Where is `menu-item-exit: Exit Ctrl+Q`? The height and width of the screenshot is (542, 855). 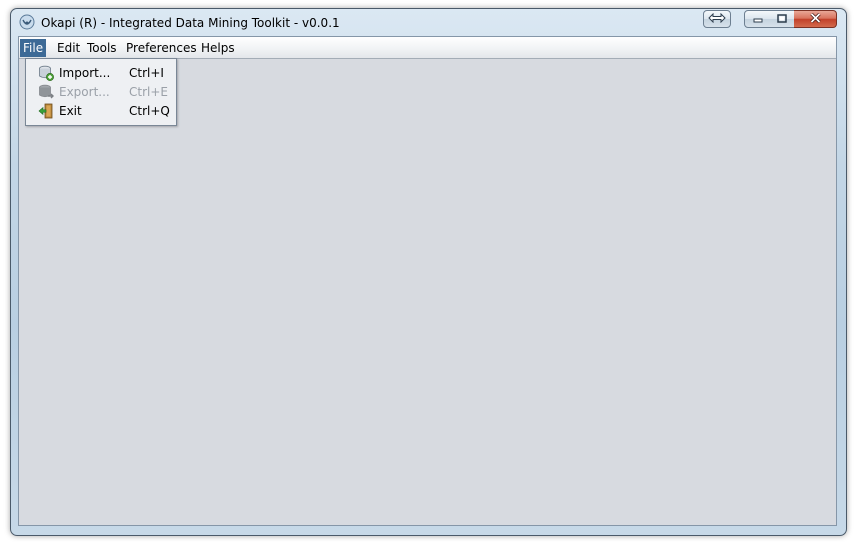 menu-item-exit: Exit Ctrl+Q is located at coordinates (101, 111).